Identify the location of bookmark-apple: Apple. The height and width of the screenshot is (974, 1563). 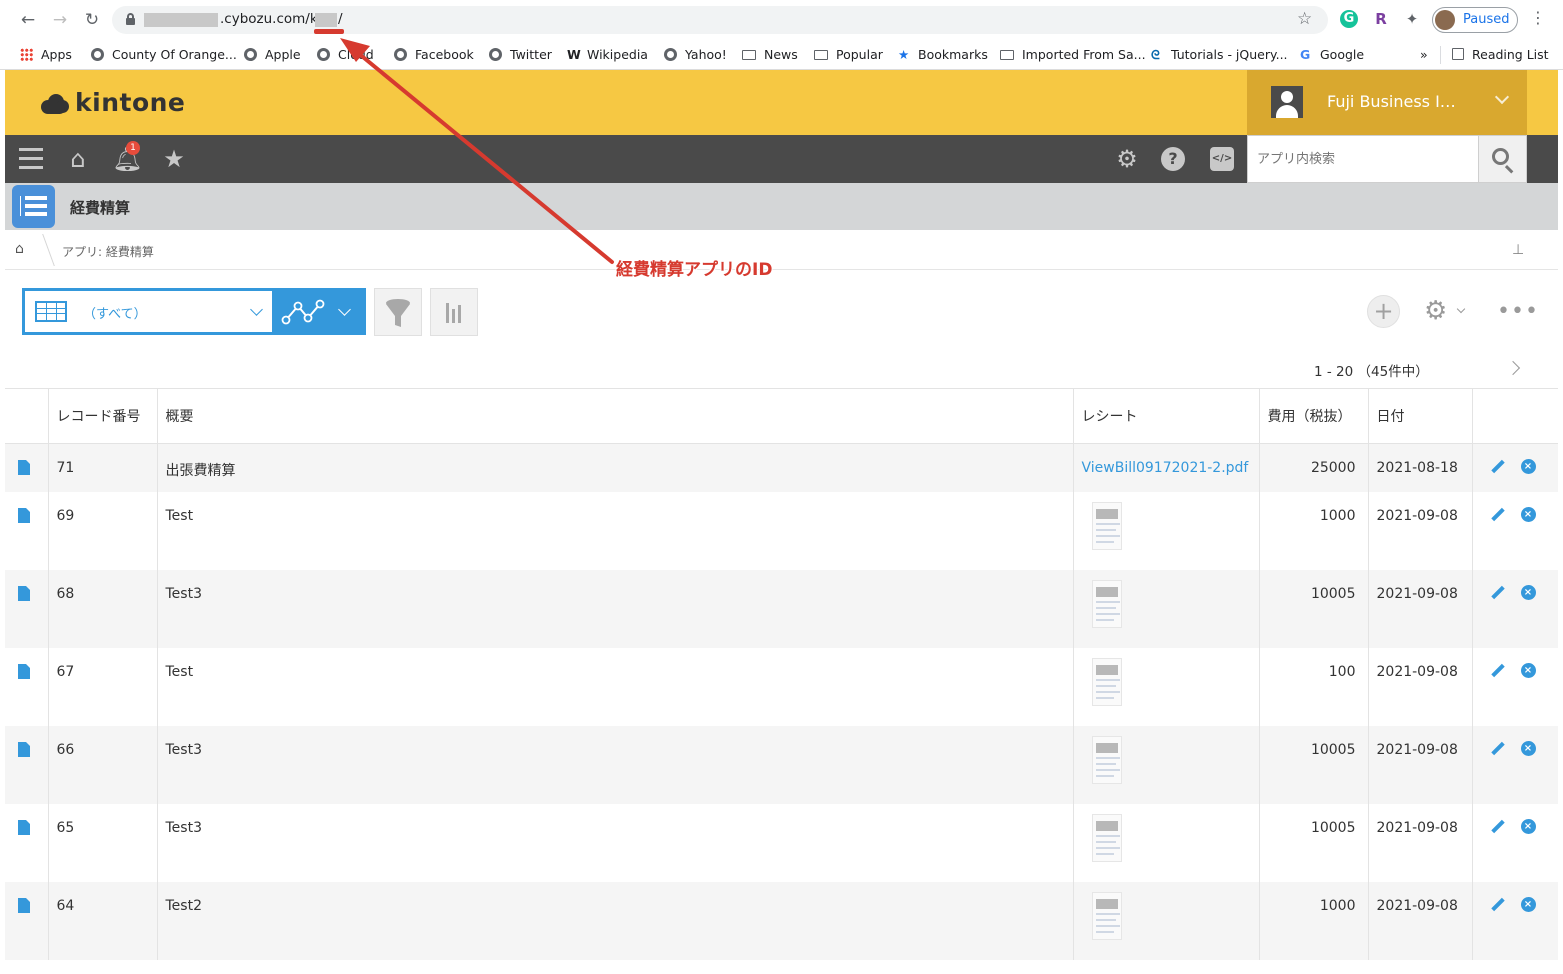
(272, 55).